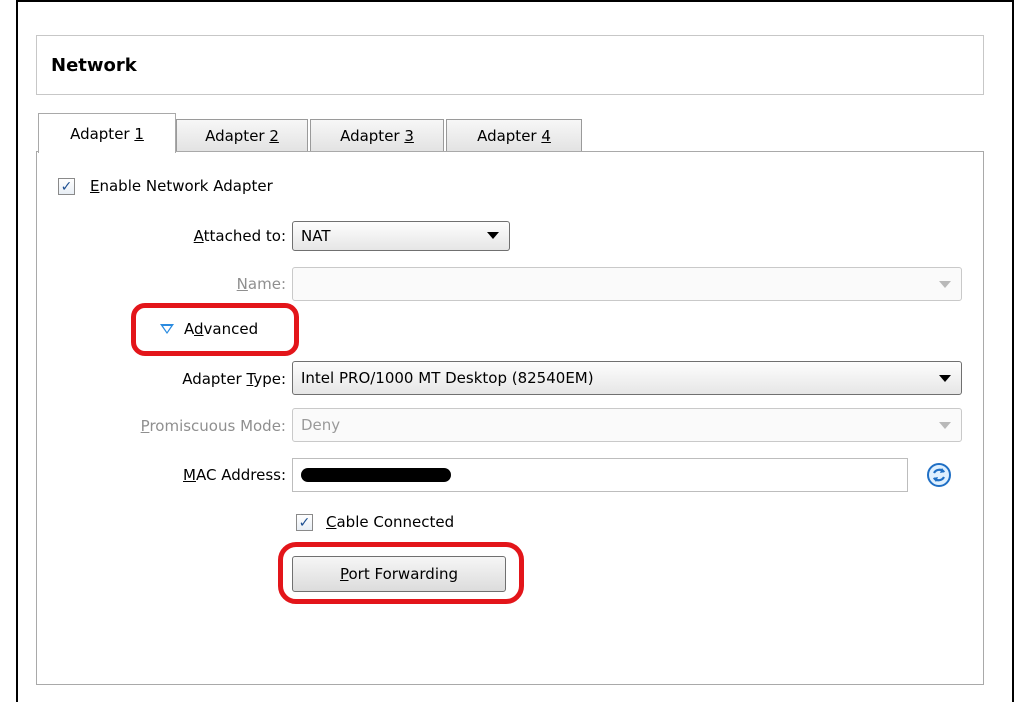 Image resolution: width=1016 pixels, height=702 pixels. I want to click on advanced-toggle: Advanced, so click(221, 329).